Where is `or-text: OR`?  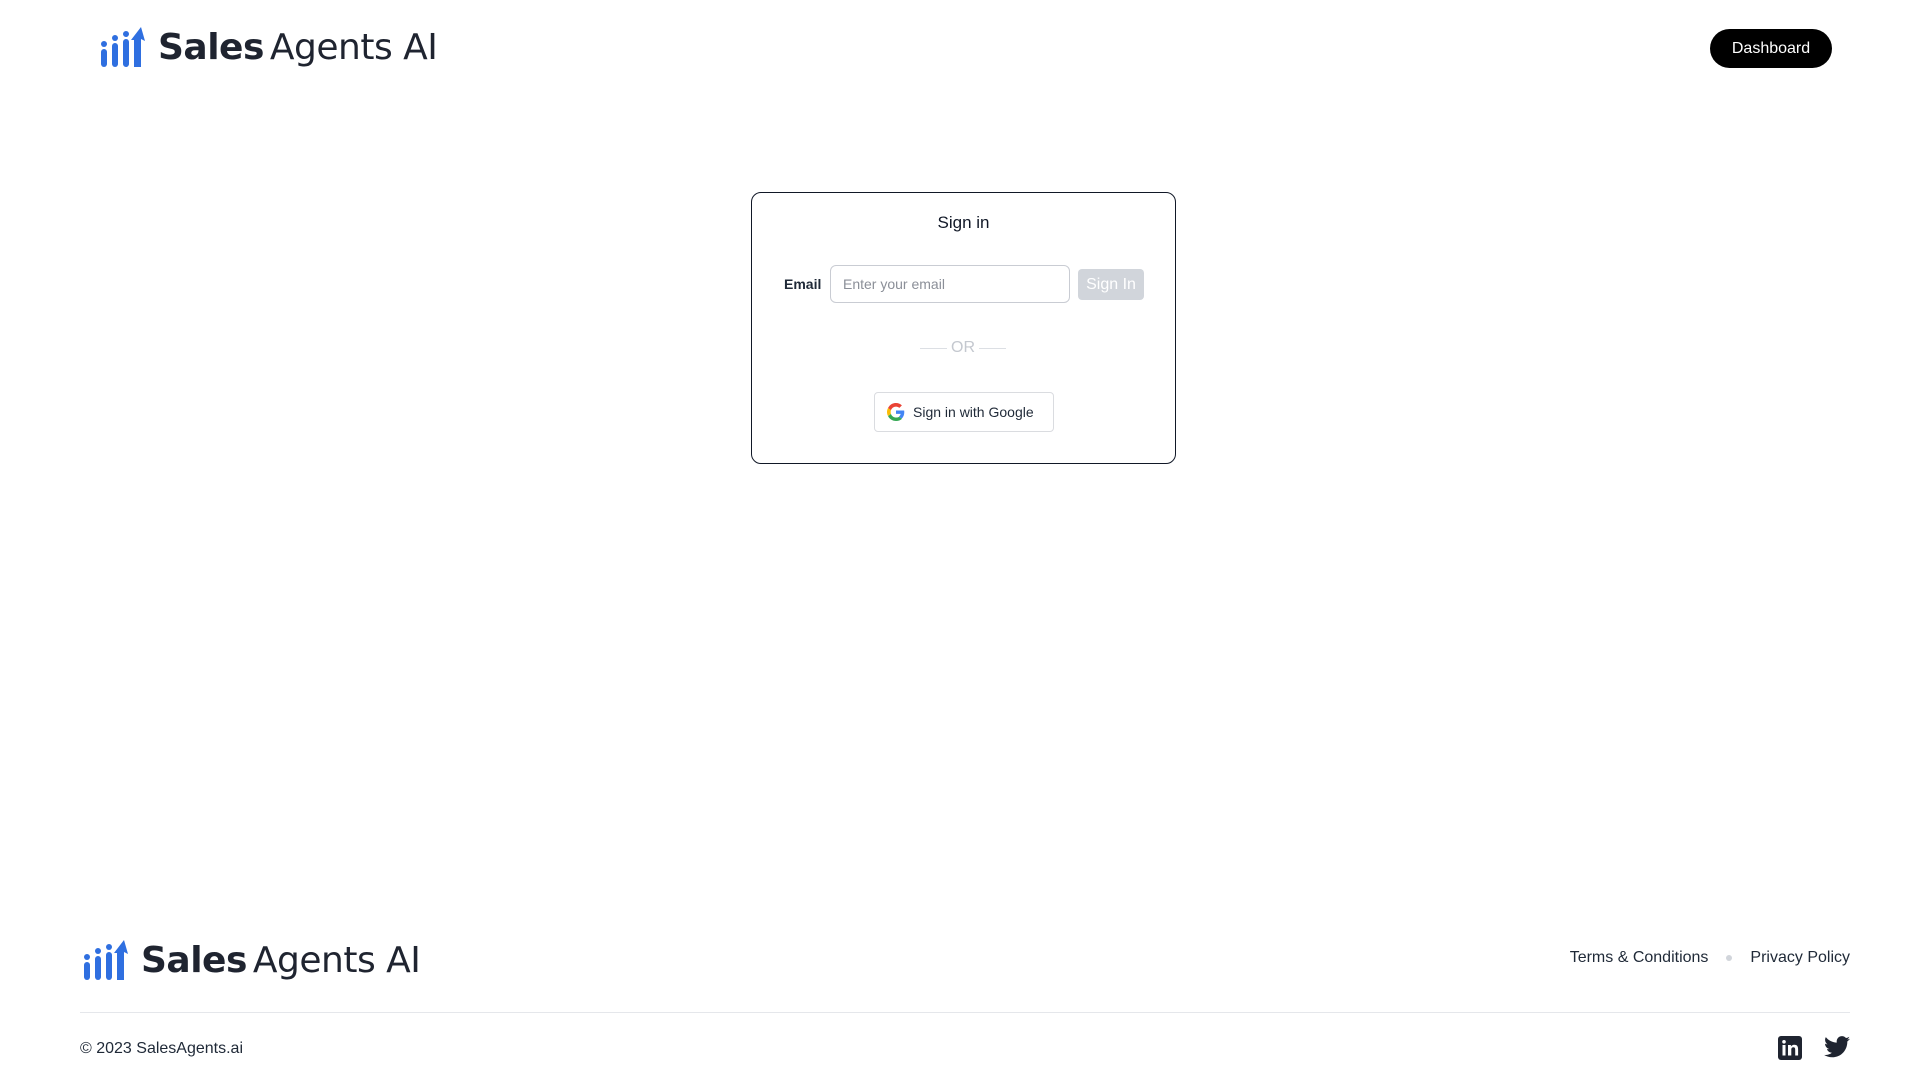
or-text: OR is located at coordinates (963, 347).